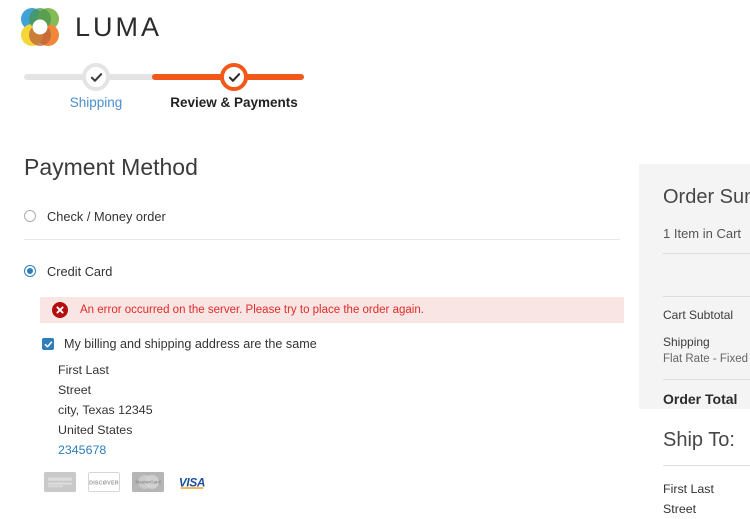 This screenshot has height=519, width=750. Describe the element at coordinates (30, 271) in the screenshot. I see `radio-credit-card` at that location.